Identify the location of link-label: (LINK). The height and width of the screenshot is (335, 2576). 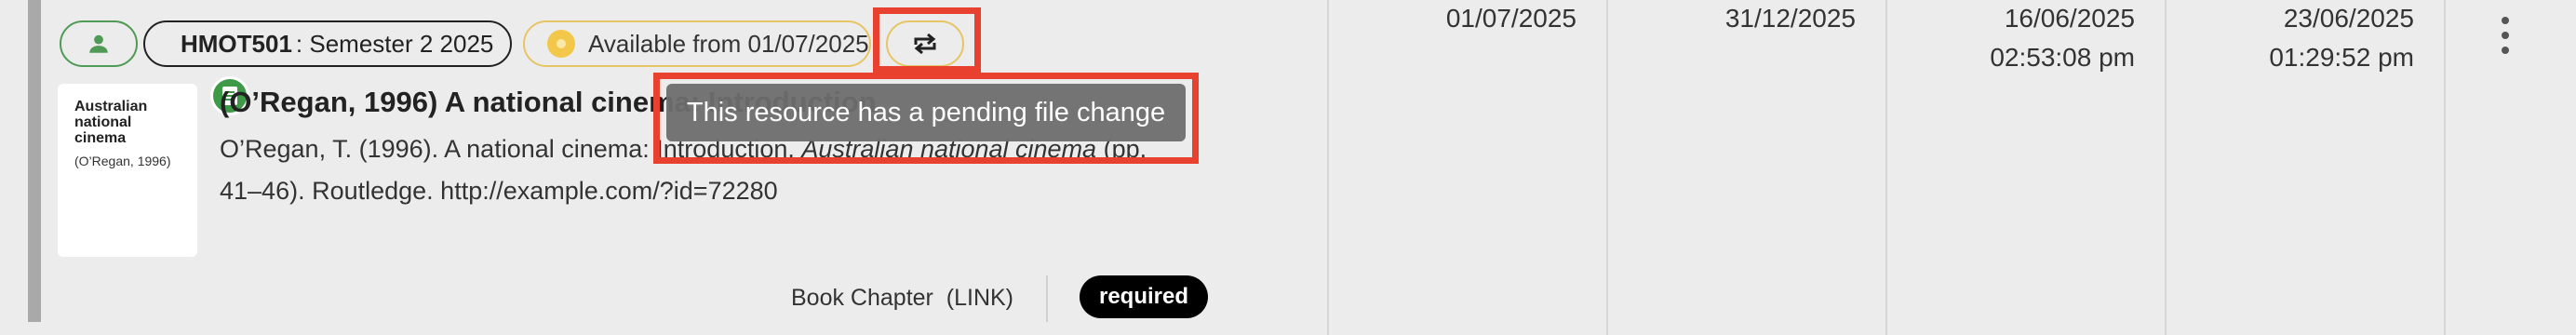
(979, 298).